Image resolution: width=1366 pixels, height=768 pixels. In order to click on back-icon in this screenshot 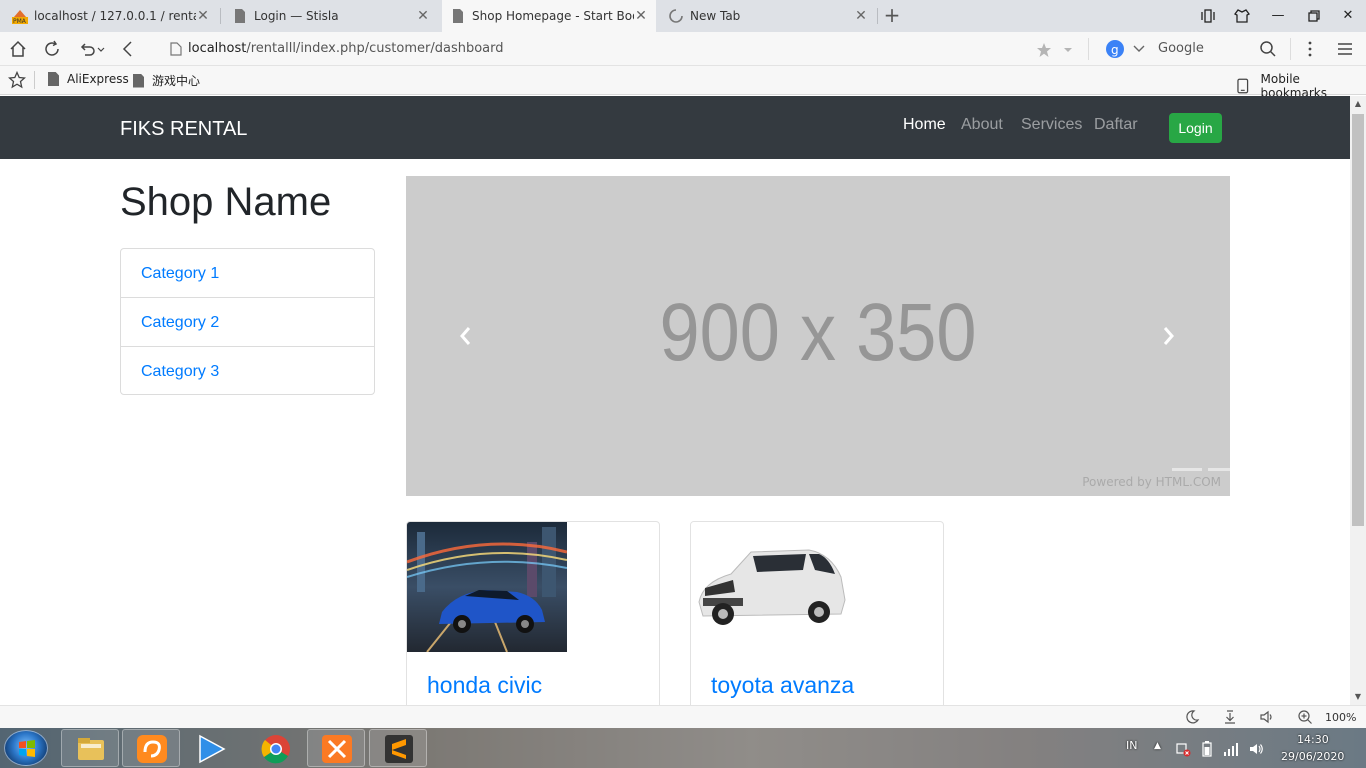, I will do `click(128, 49)`.